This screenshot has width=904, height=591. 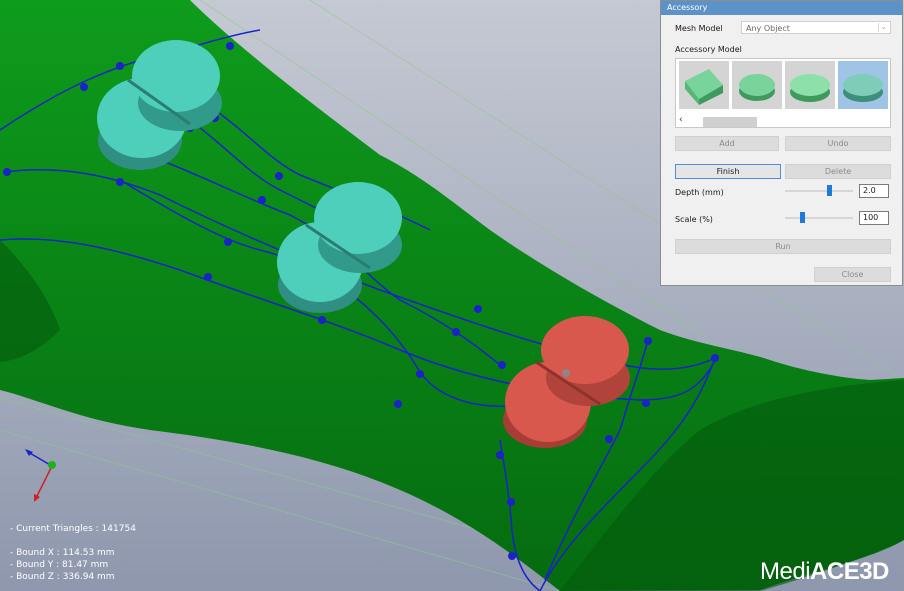 What do you see at coordinates (874, 191) in the screenshot?
I see `depth-input: 2.0` at bounding box center [874, 191].